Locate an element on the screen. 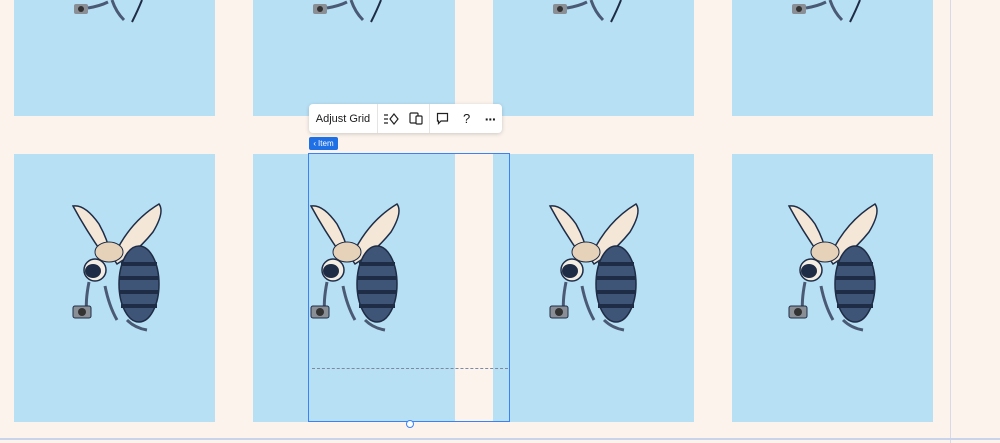 The width and height of the screenshot is (1000, 443). more-icon: ··· is located at coordinates (490, 118).